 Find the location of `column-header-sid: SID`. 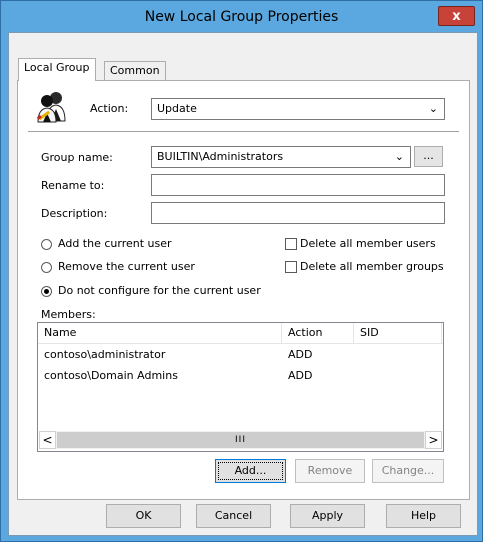

column-header-sid: SID is located at coordinates (398, 333).